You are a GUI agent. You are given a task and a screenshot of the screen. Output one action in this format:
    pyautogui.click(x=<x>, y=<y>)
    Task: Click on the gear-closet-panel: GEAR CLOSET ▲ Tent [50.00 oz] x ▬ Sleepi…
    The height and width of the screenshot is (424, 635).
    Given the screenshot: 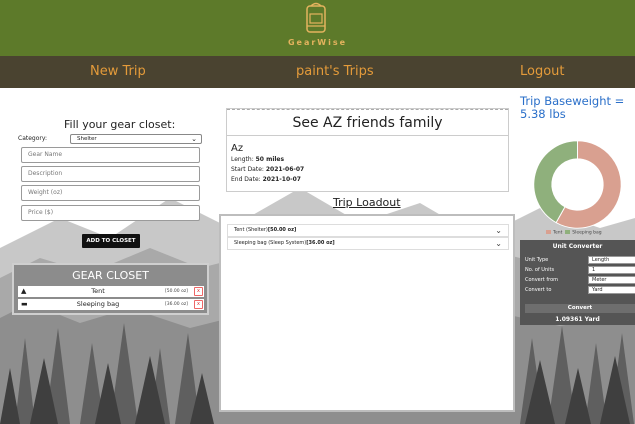 What is the action you would take?
    pyautogui.click(x=110, y=289)
    